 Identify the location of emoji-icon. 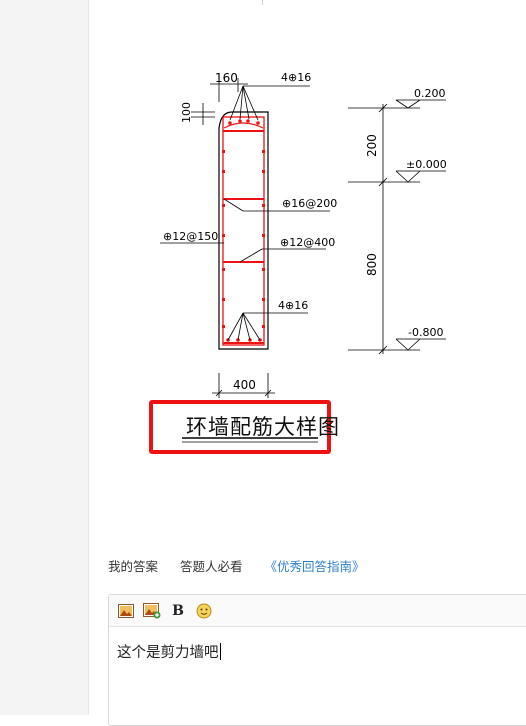
(204, 611).